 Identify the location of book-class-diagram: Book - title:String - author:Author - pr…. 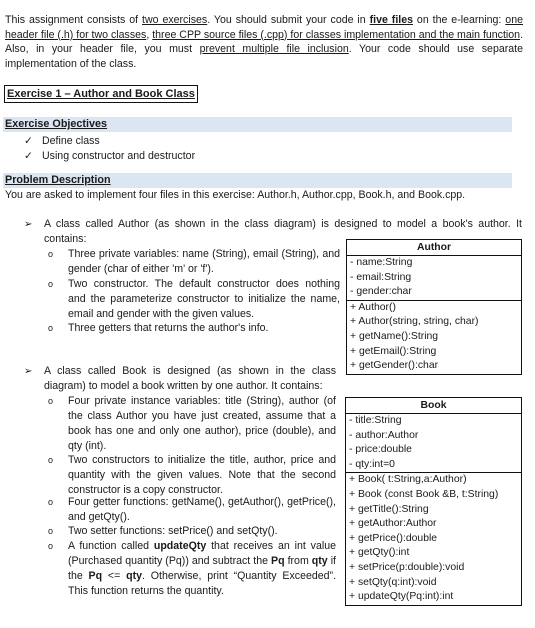
(433, 501).